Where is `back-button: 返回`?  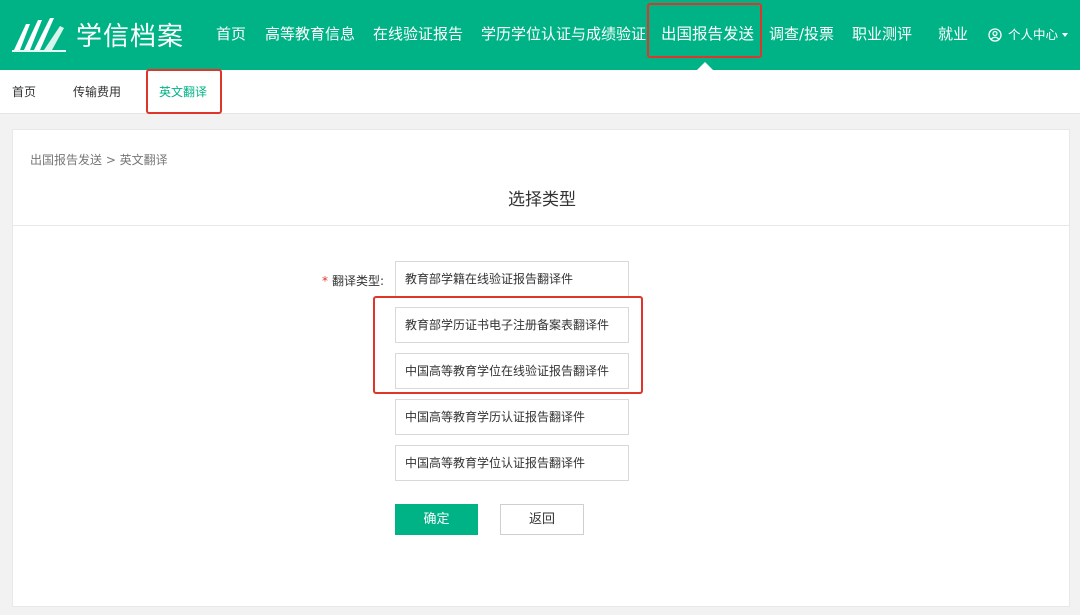 back-button: 返回 is located at coordinates (542, 519).